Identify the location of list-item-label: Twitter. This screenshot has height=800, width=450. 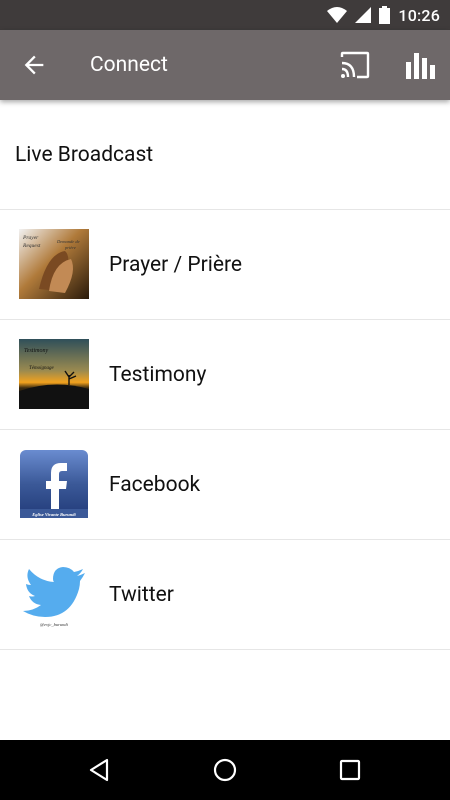
(141, 594).